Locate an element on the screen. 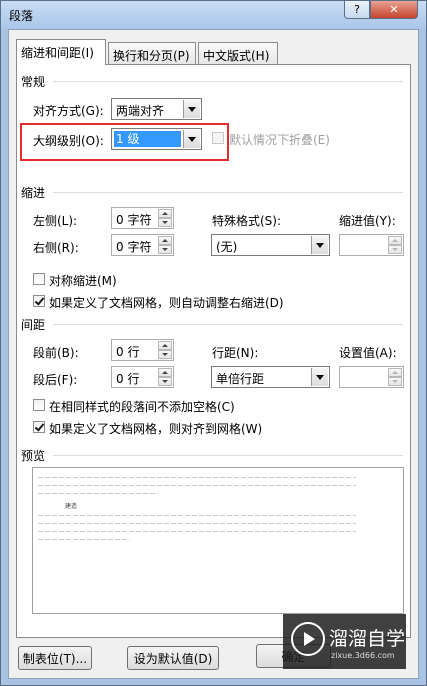 The image size is (427, 686). mirror-indents-checkbox is located at coordinates (39, 279).